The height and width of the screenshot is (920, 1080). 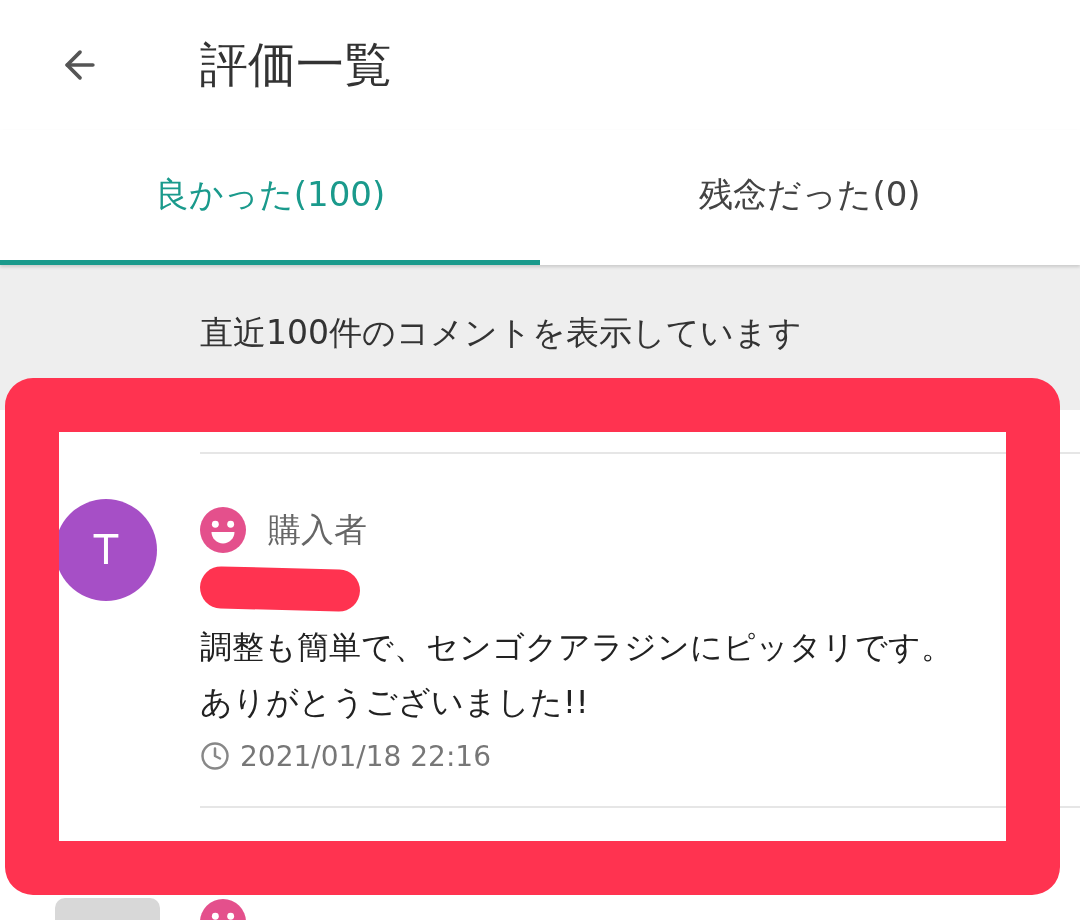 What do you see at coordinates (810, 197) in the screenshot?
I see `tab: 残念だった(0)` at bounding box center [810, 197].